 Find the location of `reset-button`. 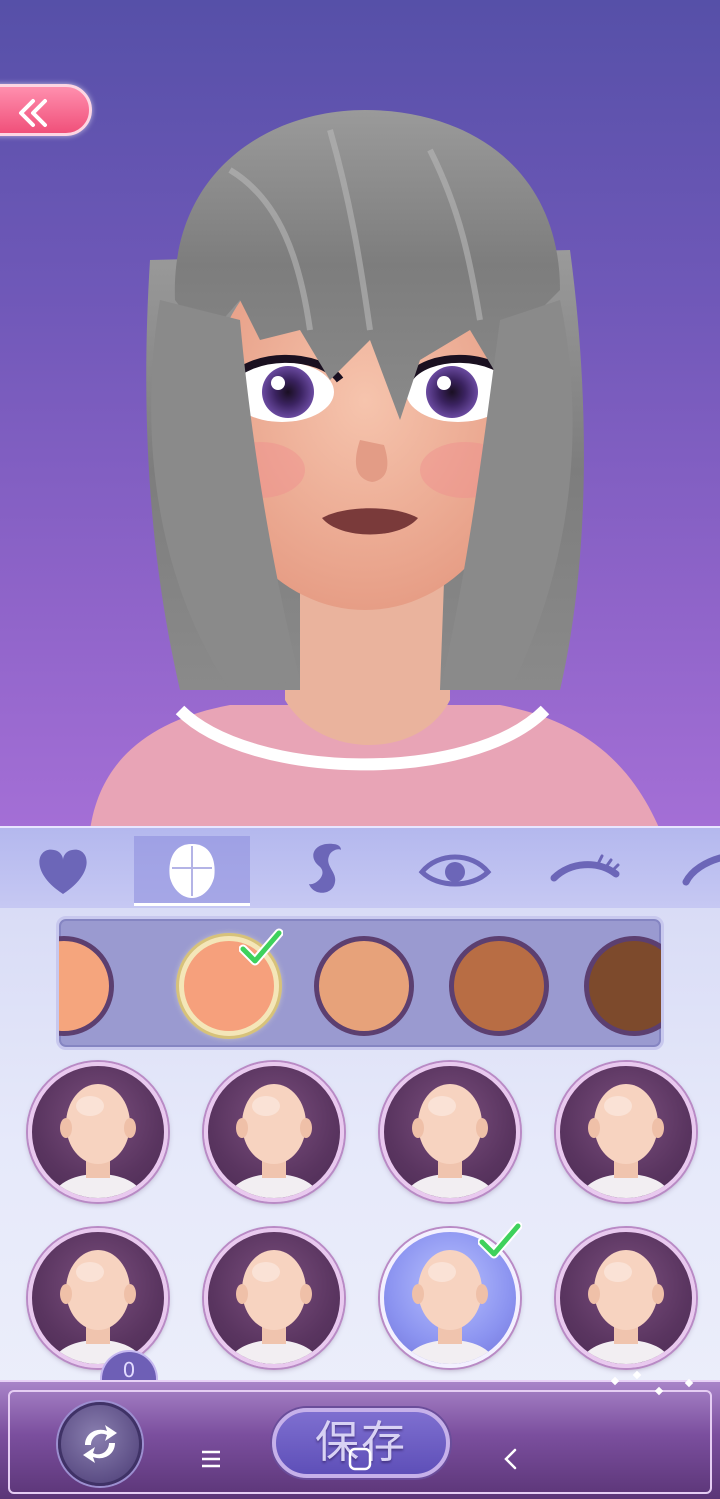

reset-button is located at coordinates (100, 1444).